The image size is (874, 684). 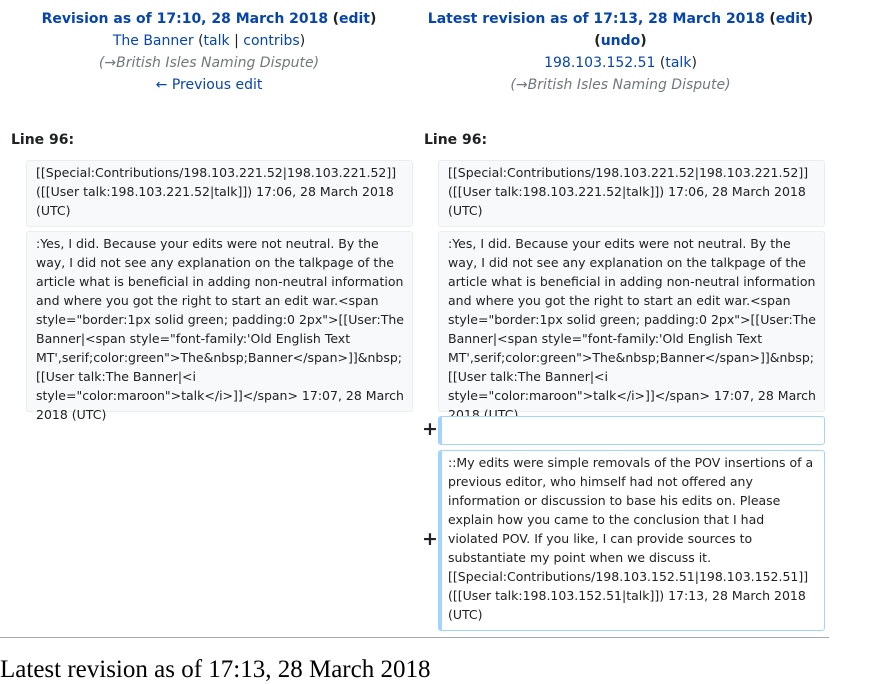 I want to click on undo-link: undo, so click(x=621, y=41).